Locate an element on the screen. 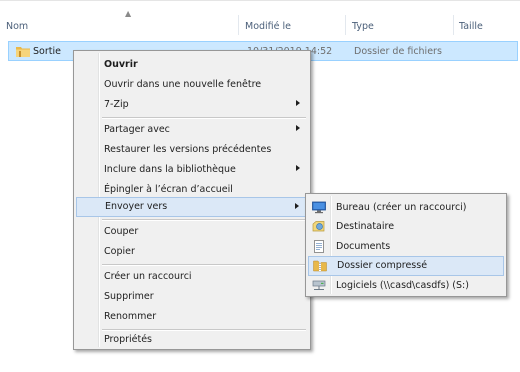  send-to-network-drive: Logiciels (\\casd\casdfs) (S:) is located at coordinates (406, 286).